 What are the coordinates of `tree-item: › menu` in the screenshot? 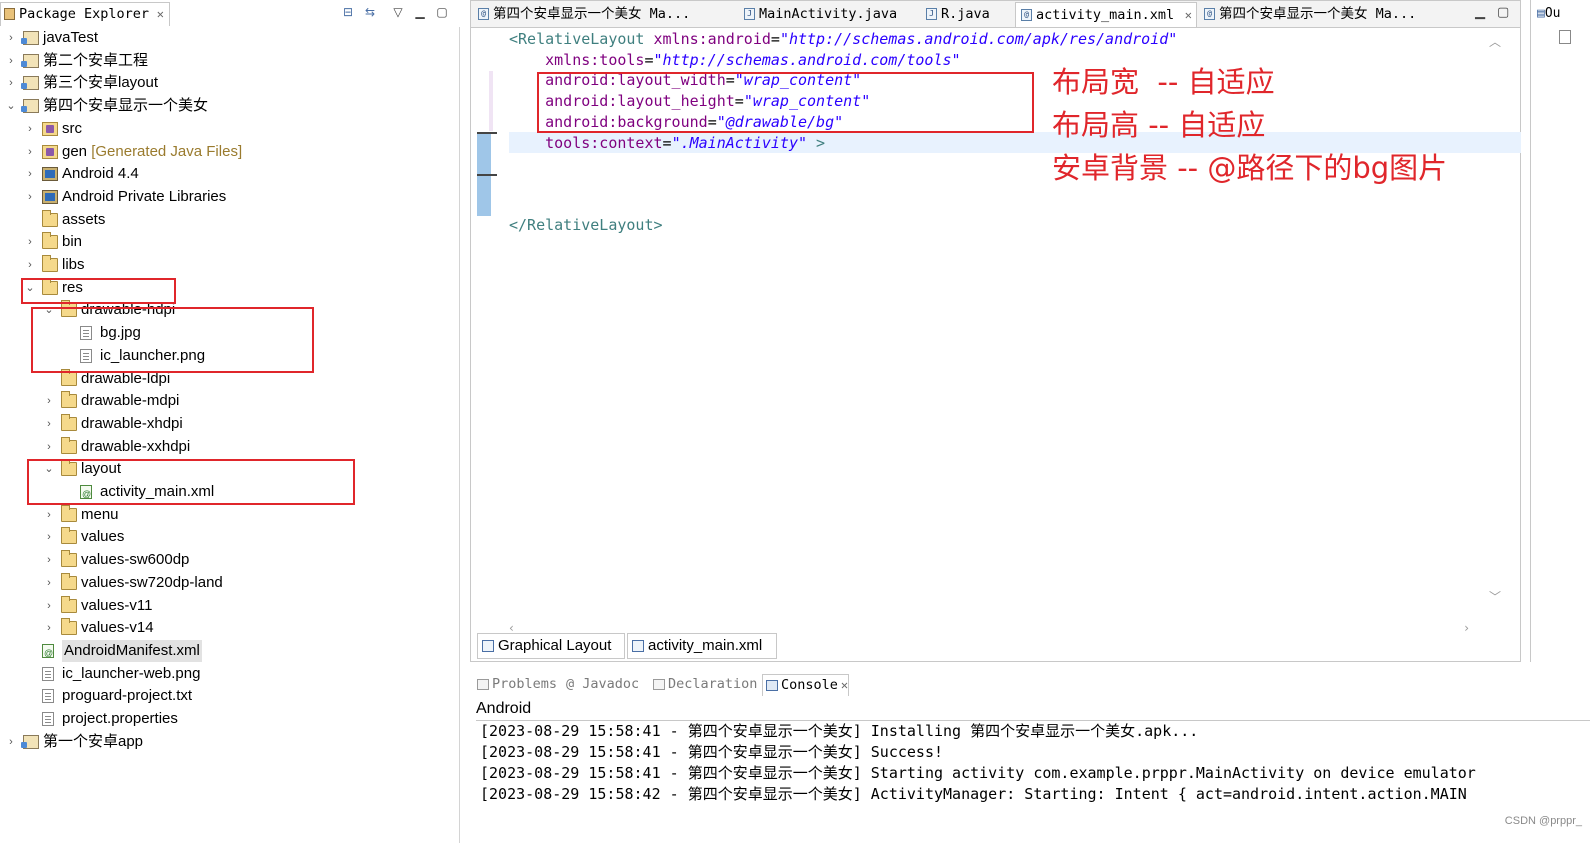 It's located at (230, 515).